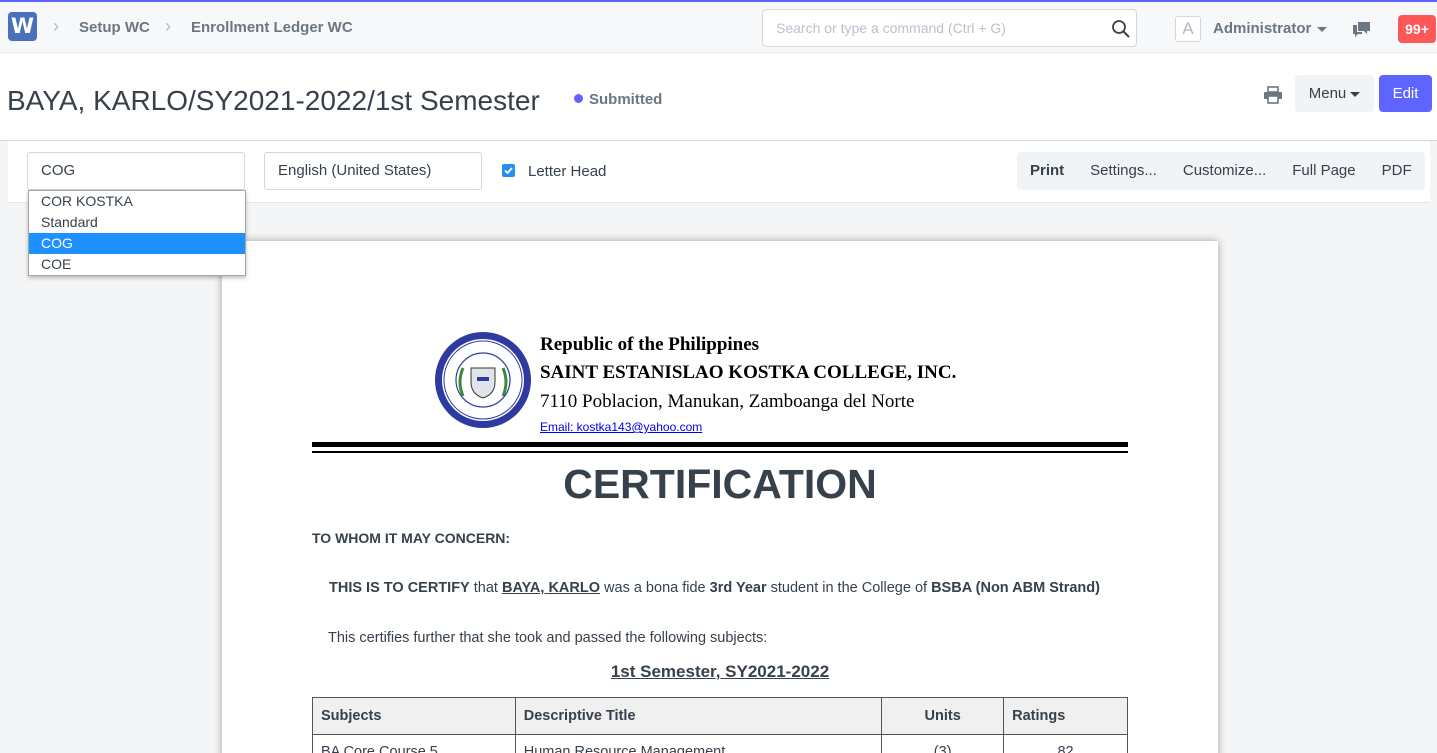  Describe the element at coordinates (483, 380) in the screenshot. I see `college-seal-icon` at that location.